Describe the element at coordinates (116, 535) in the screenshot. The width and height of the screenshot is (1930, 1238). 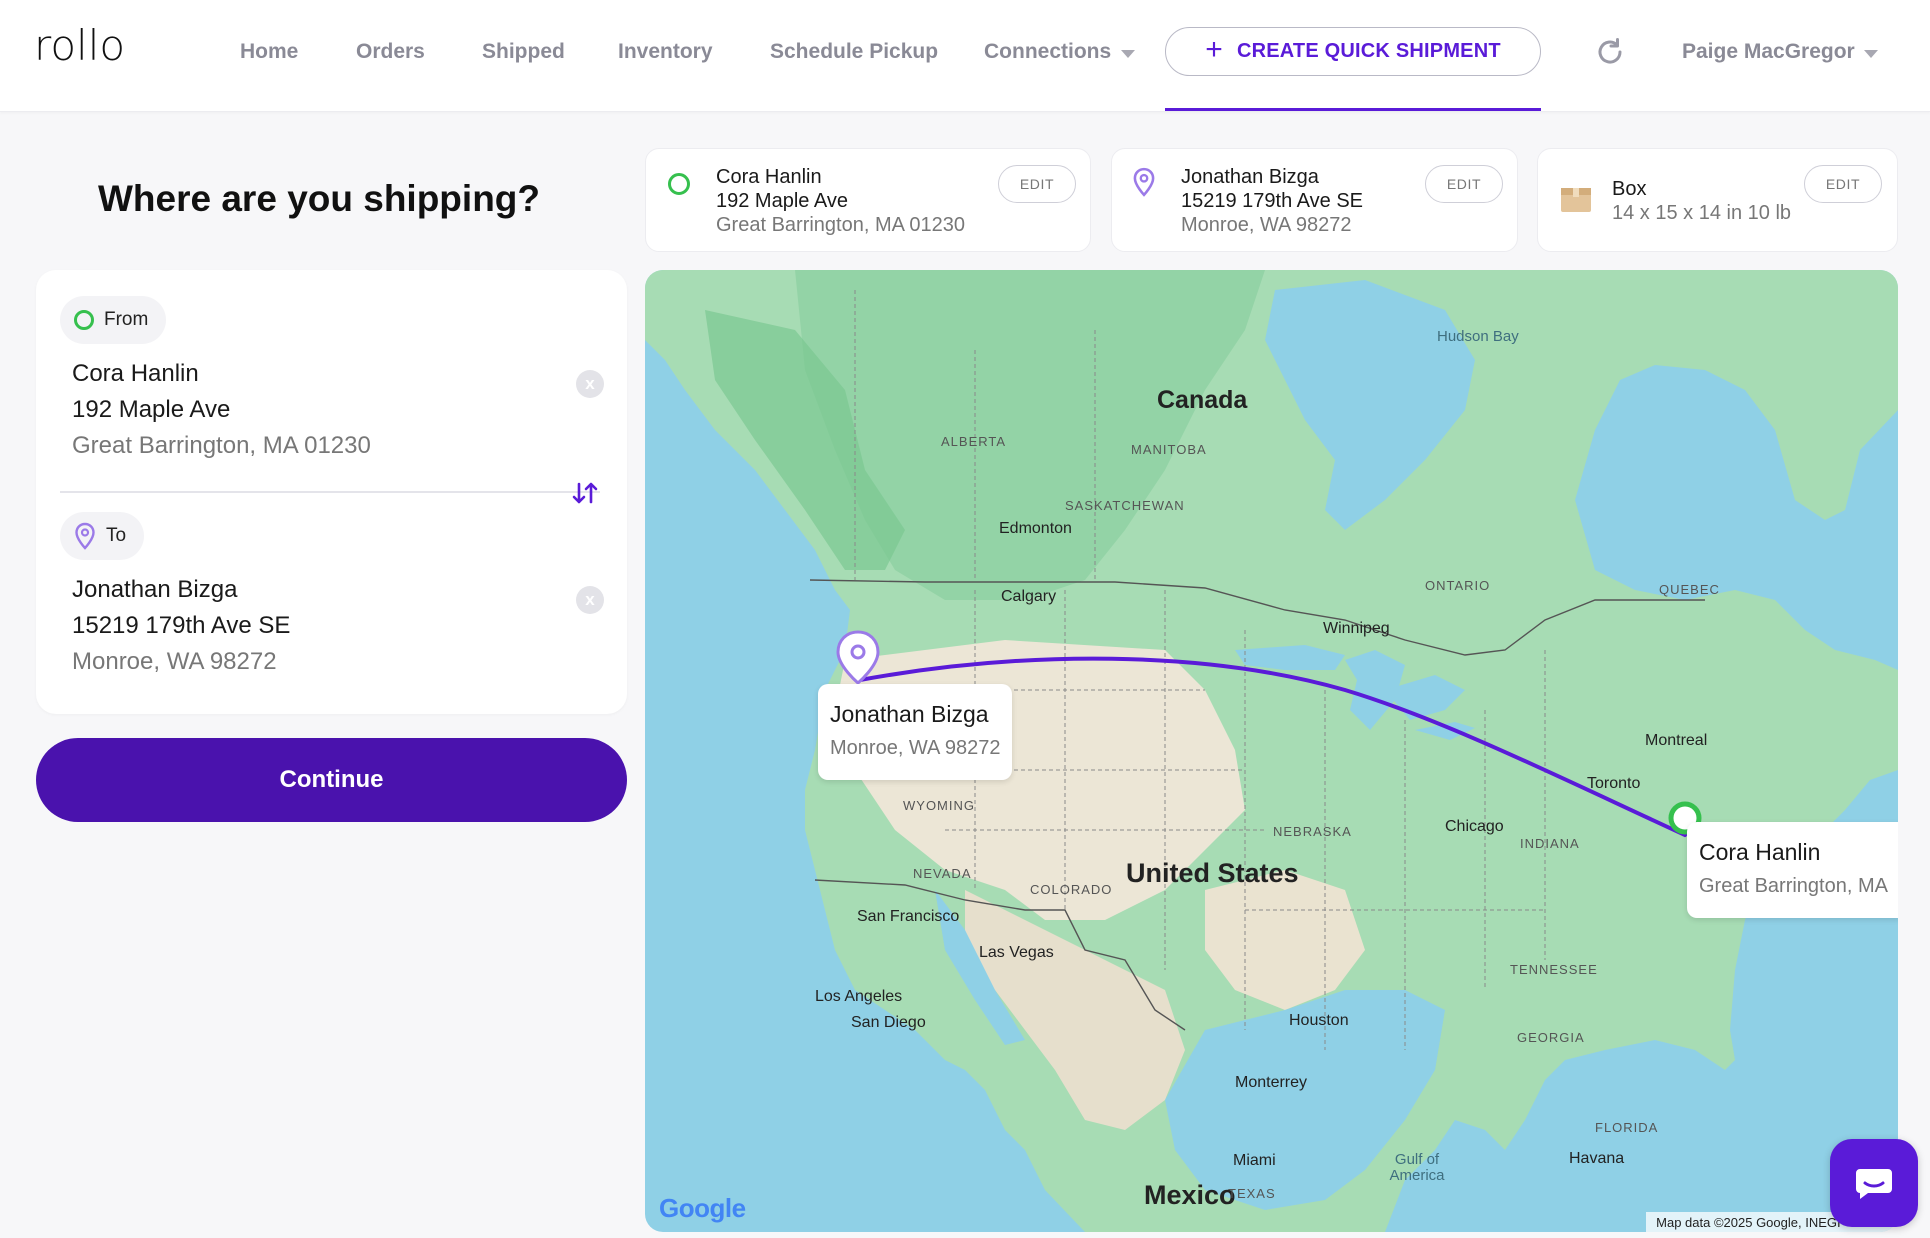
I see `to-label: To` at that location.